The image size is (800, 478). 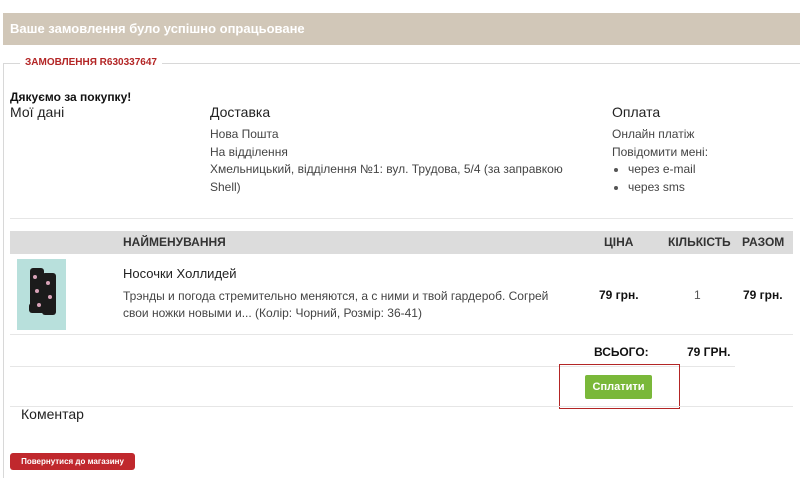 What do you see at coordinates (653, 134) in the screenshot?
I see `payment-method: Онлайн платіж` at bounding box center [653, 134].